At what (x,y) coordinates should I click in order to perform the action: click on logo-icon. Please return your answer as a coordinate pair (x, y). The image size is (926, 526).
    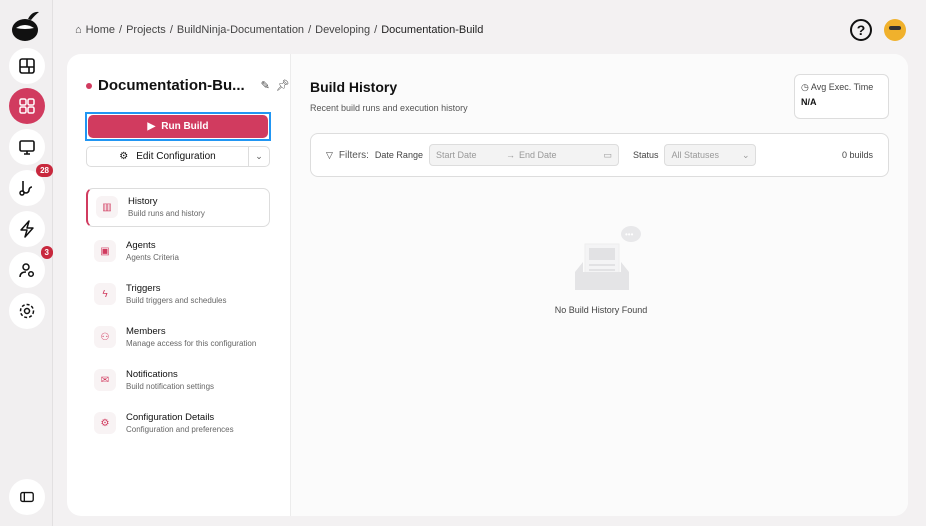
    Looking at the image, I should click on (26, 26).